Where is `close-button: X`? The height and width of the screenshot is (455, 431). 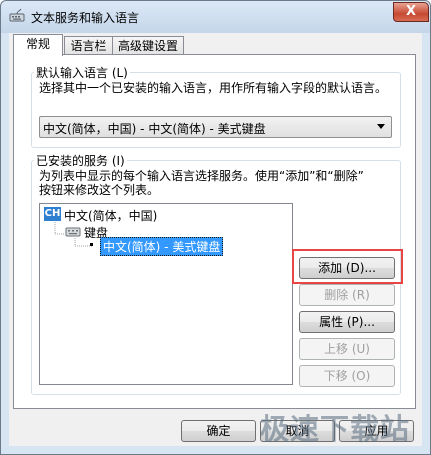
close-button: X is located at coordinates (411, 12).